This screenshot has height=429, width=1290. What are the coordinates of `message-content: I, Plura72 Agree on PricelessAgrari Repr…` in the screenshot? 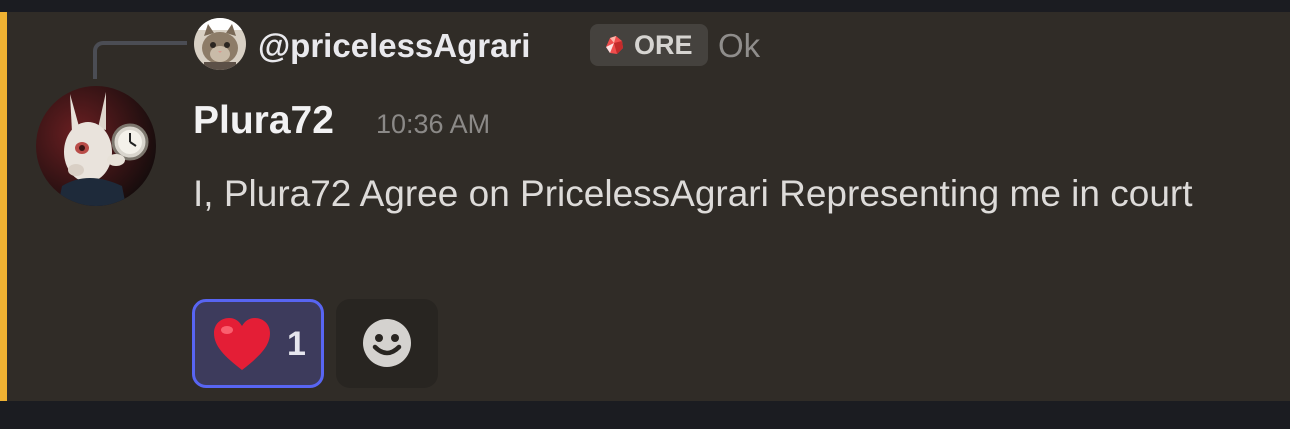 It's located at (693, 193).